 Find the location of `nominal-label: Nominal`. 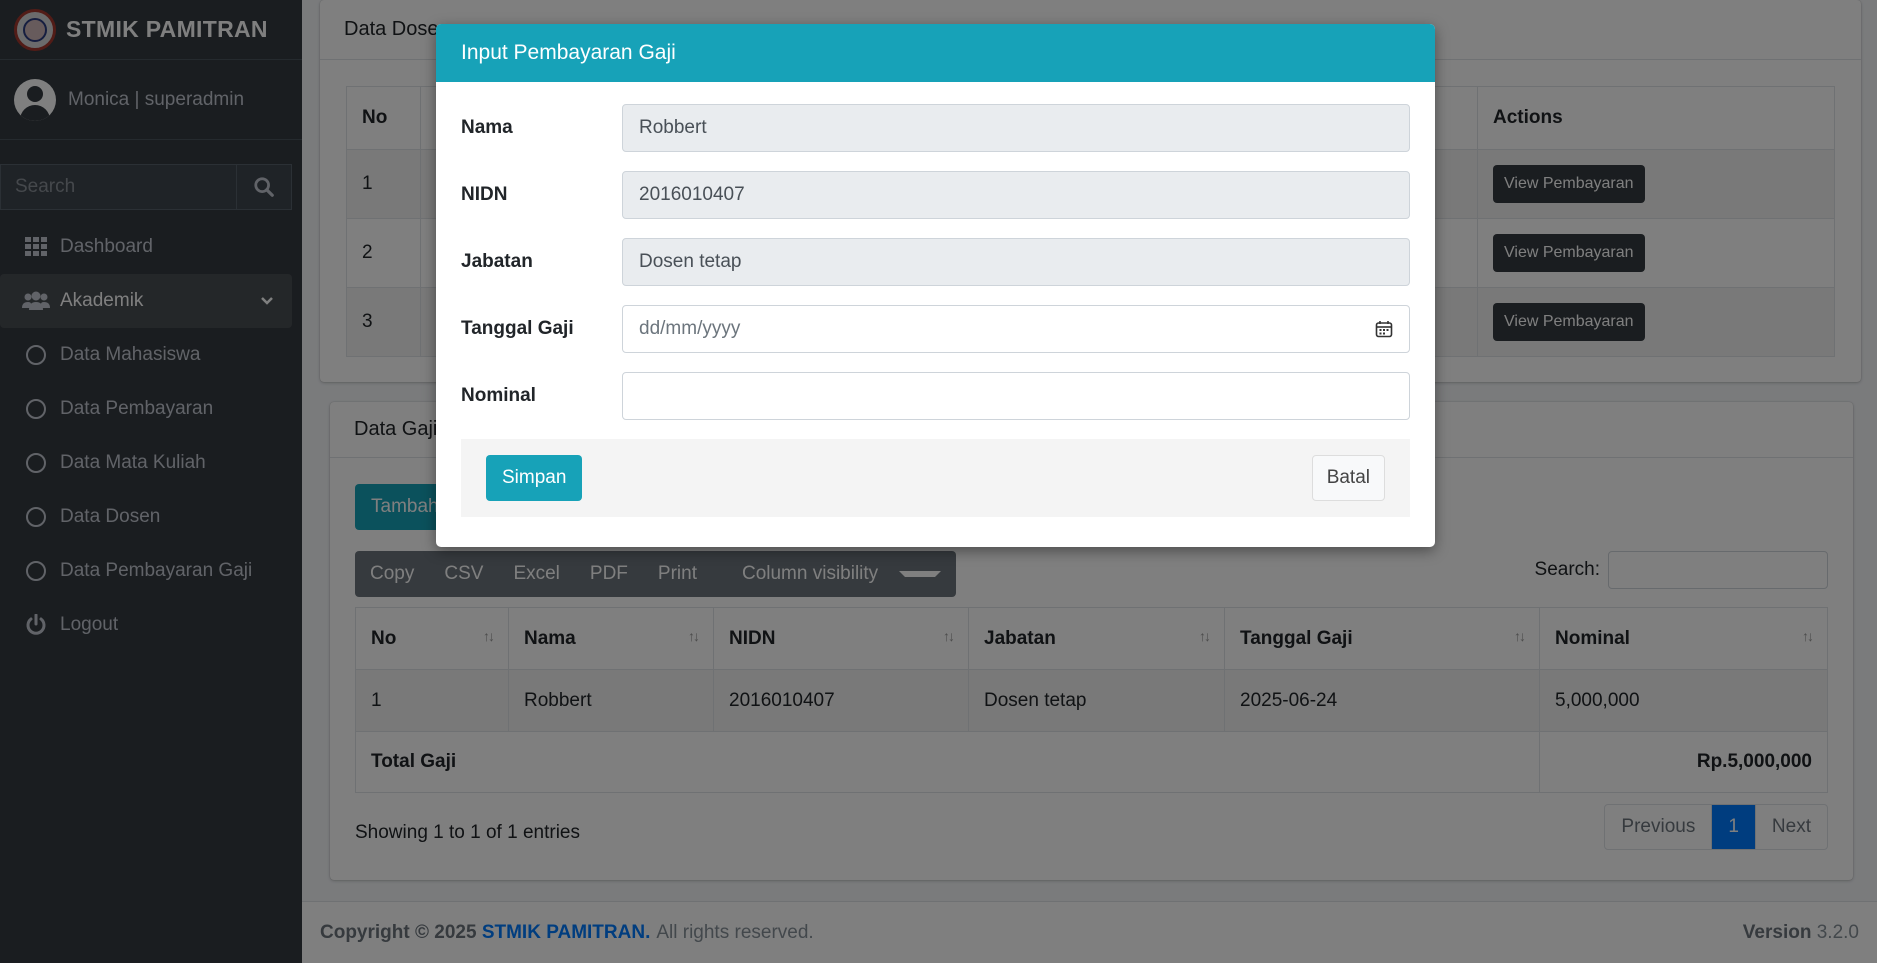

nominal-label: Nominal is located at coordinates (498, 395).